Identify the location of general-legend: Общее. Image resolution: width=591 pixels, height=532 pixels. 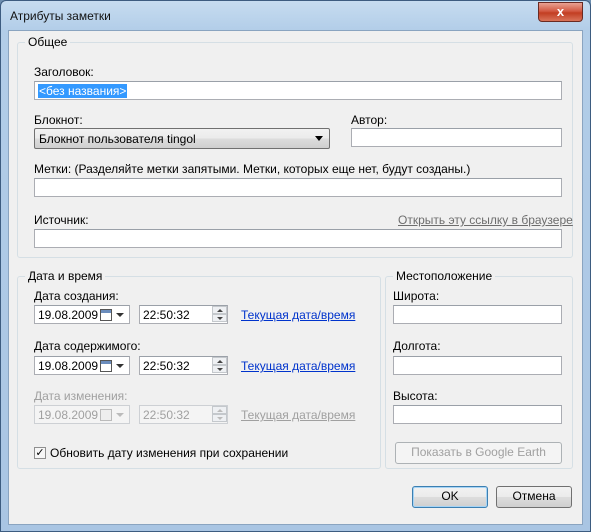
(48, 42).